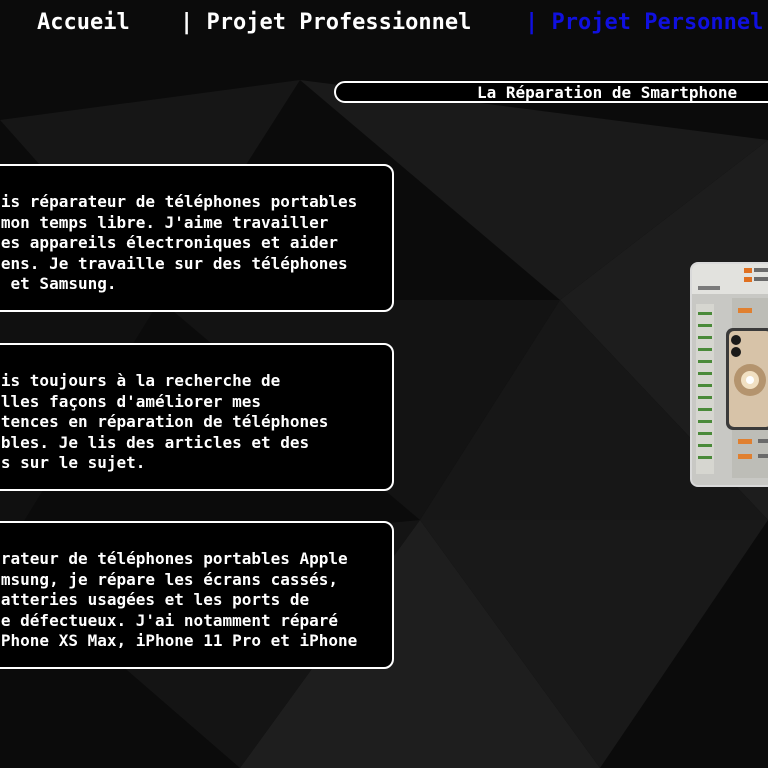  I want to click on nav-link-projet-personnel: | Projet Personnel, so click(644, 23).